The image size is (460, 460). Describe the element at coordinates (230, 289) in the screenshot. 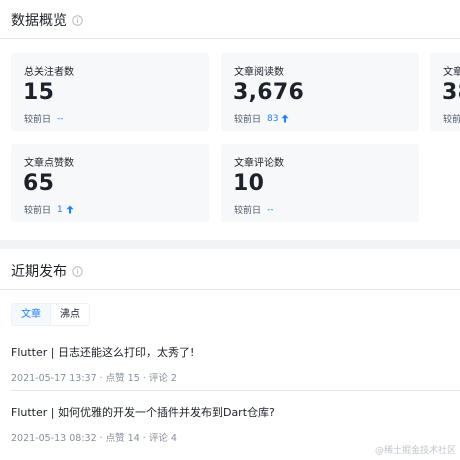

I see `recent-divider` at that location.